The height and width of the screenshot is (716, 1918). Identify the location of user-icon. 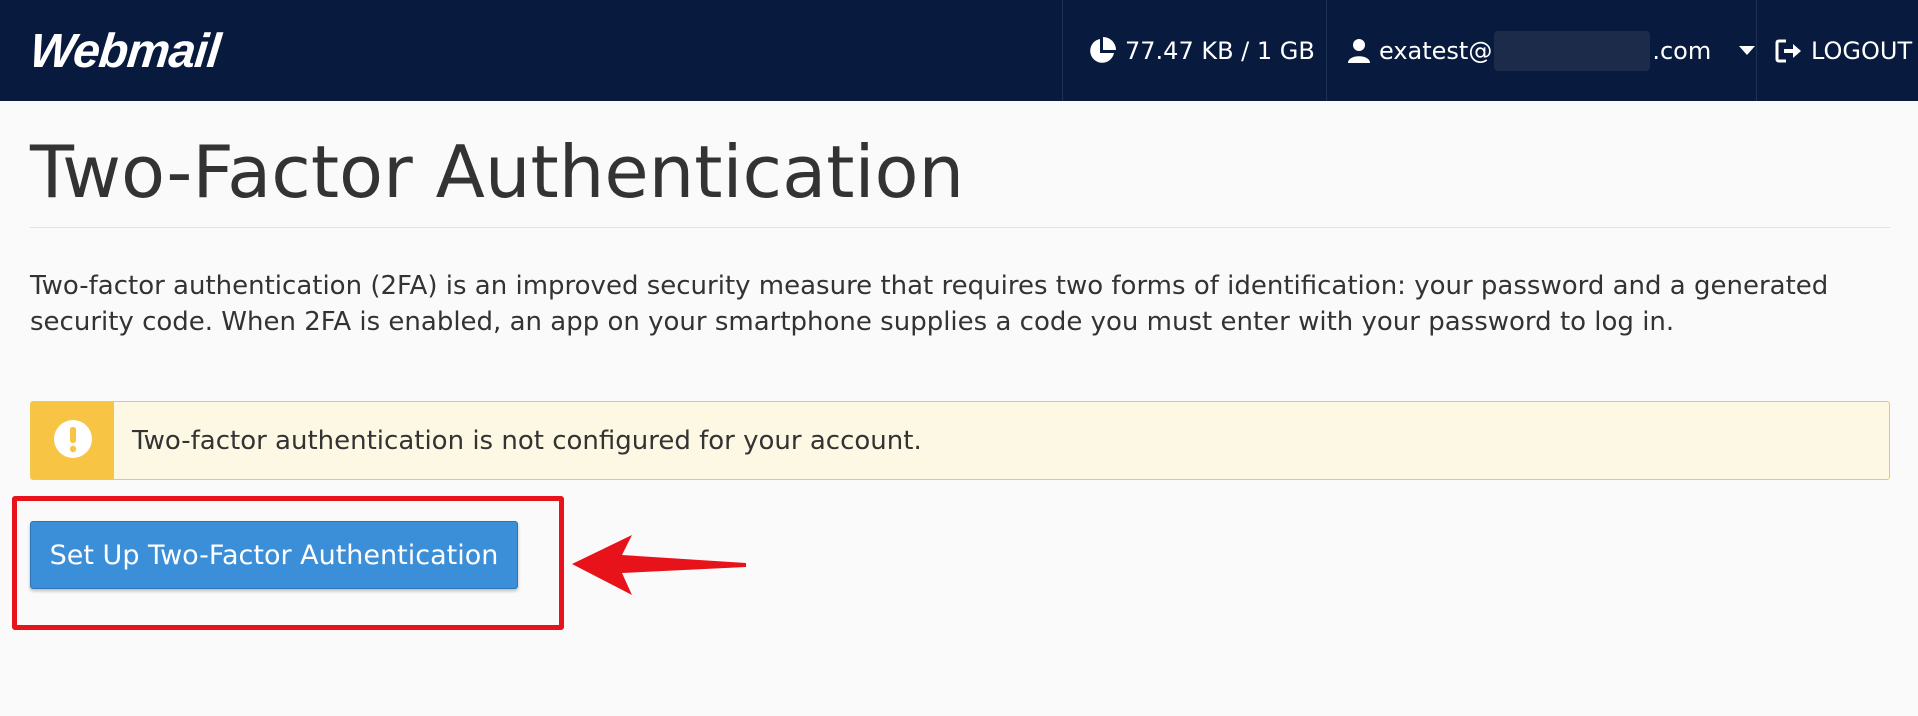
(1359, 51).